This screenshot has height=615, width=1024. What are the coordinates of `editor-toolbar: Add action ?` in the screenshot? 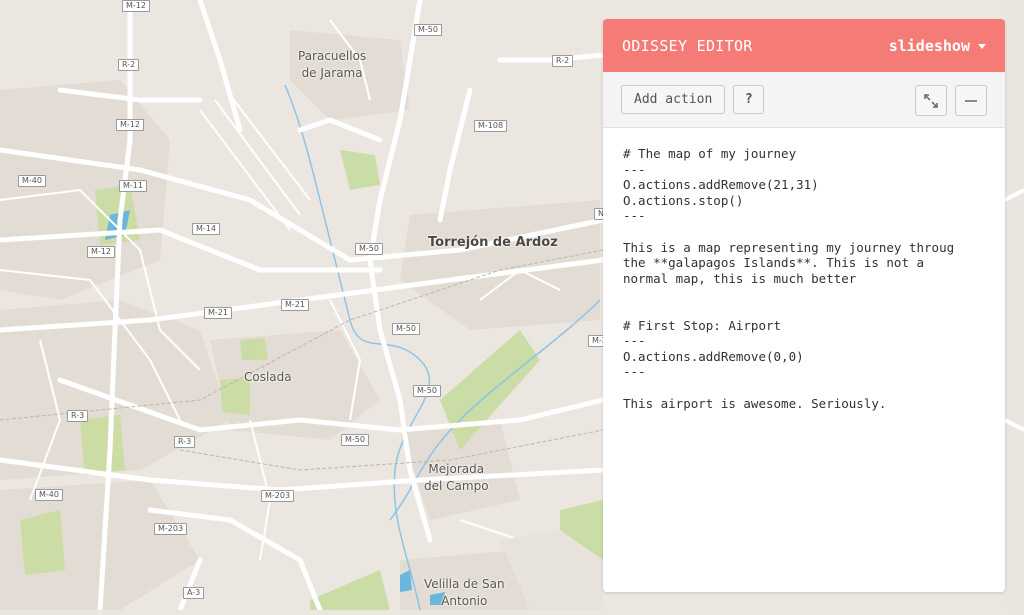 It's located at (804, 100).